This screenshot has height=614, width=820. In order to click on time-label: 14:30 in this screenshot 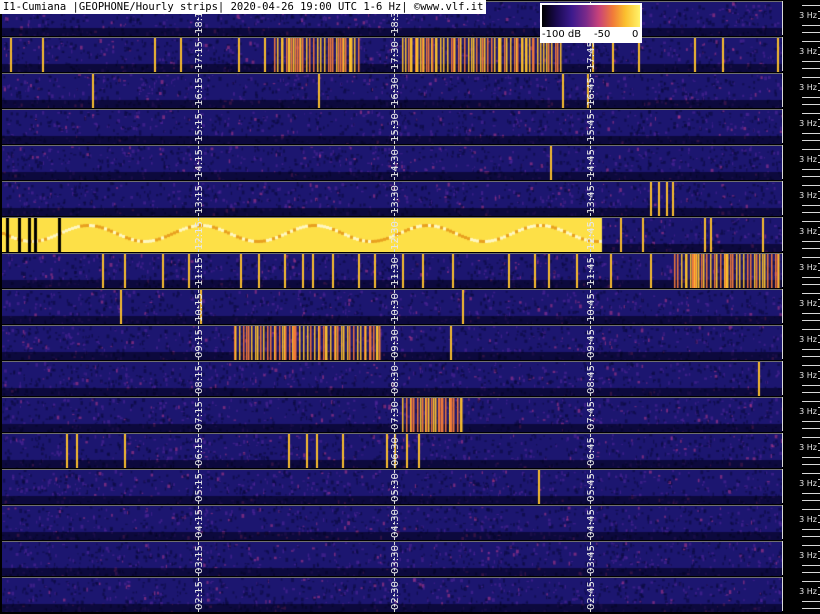, I will do `click(395, 163)`.